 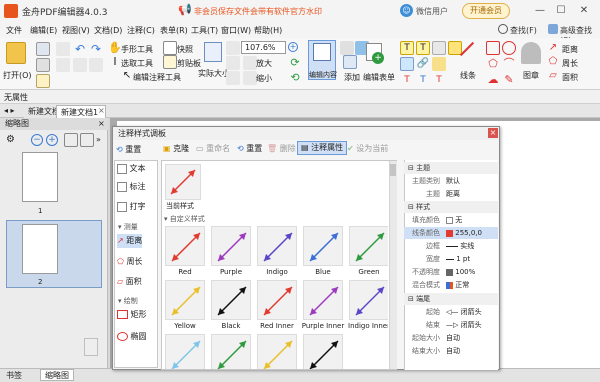 I want to click on squiggly-icon: T, so click(x=439, y=80).